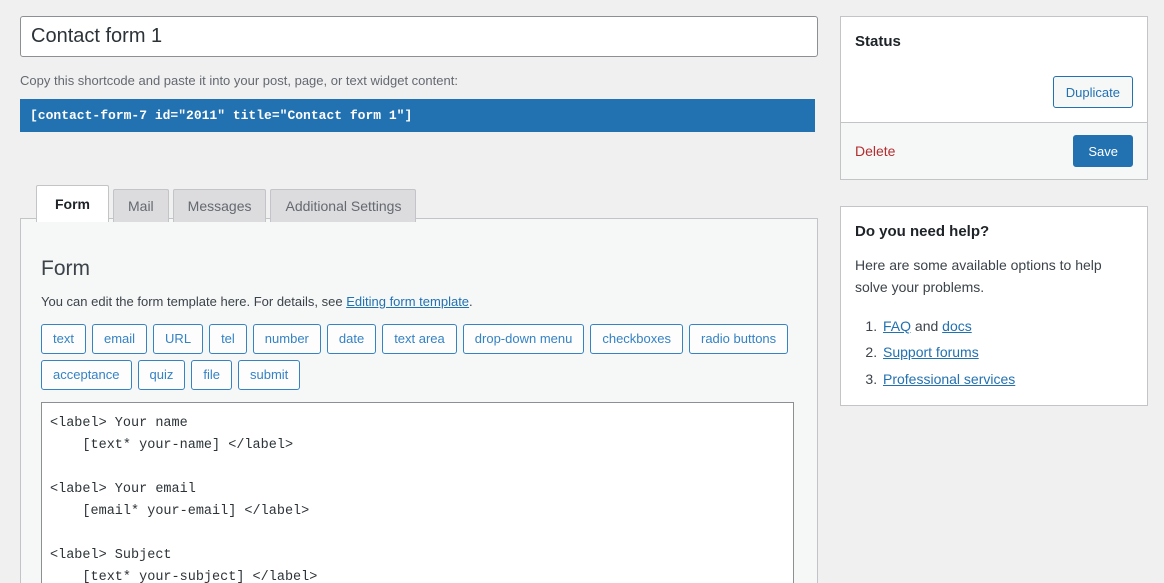 The width and height of the screenshot is (1164, 583). What do you see at coordinates (211, 374) in the screenshot?
I see `tag-button-file: file` at bounding box center [211, 374].